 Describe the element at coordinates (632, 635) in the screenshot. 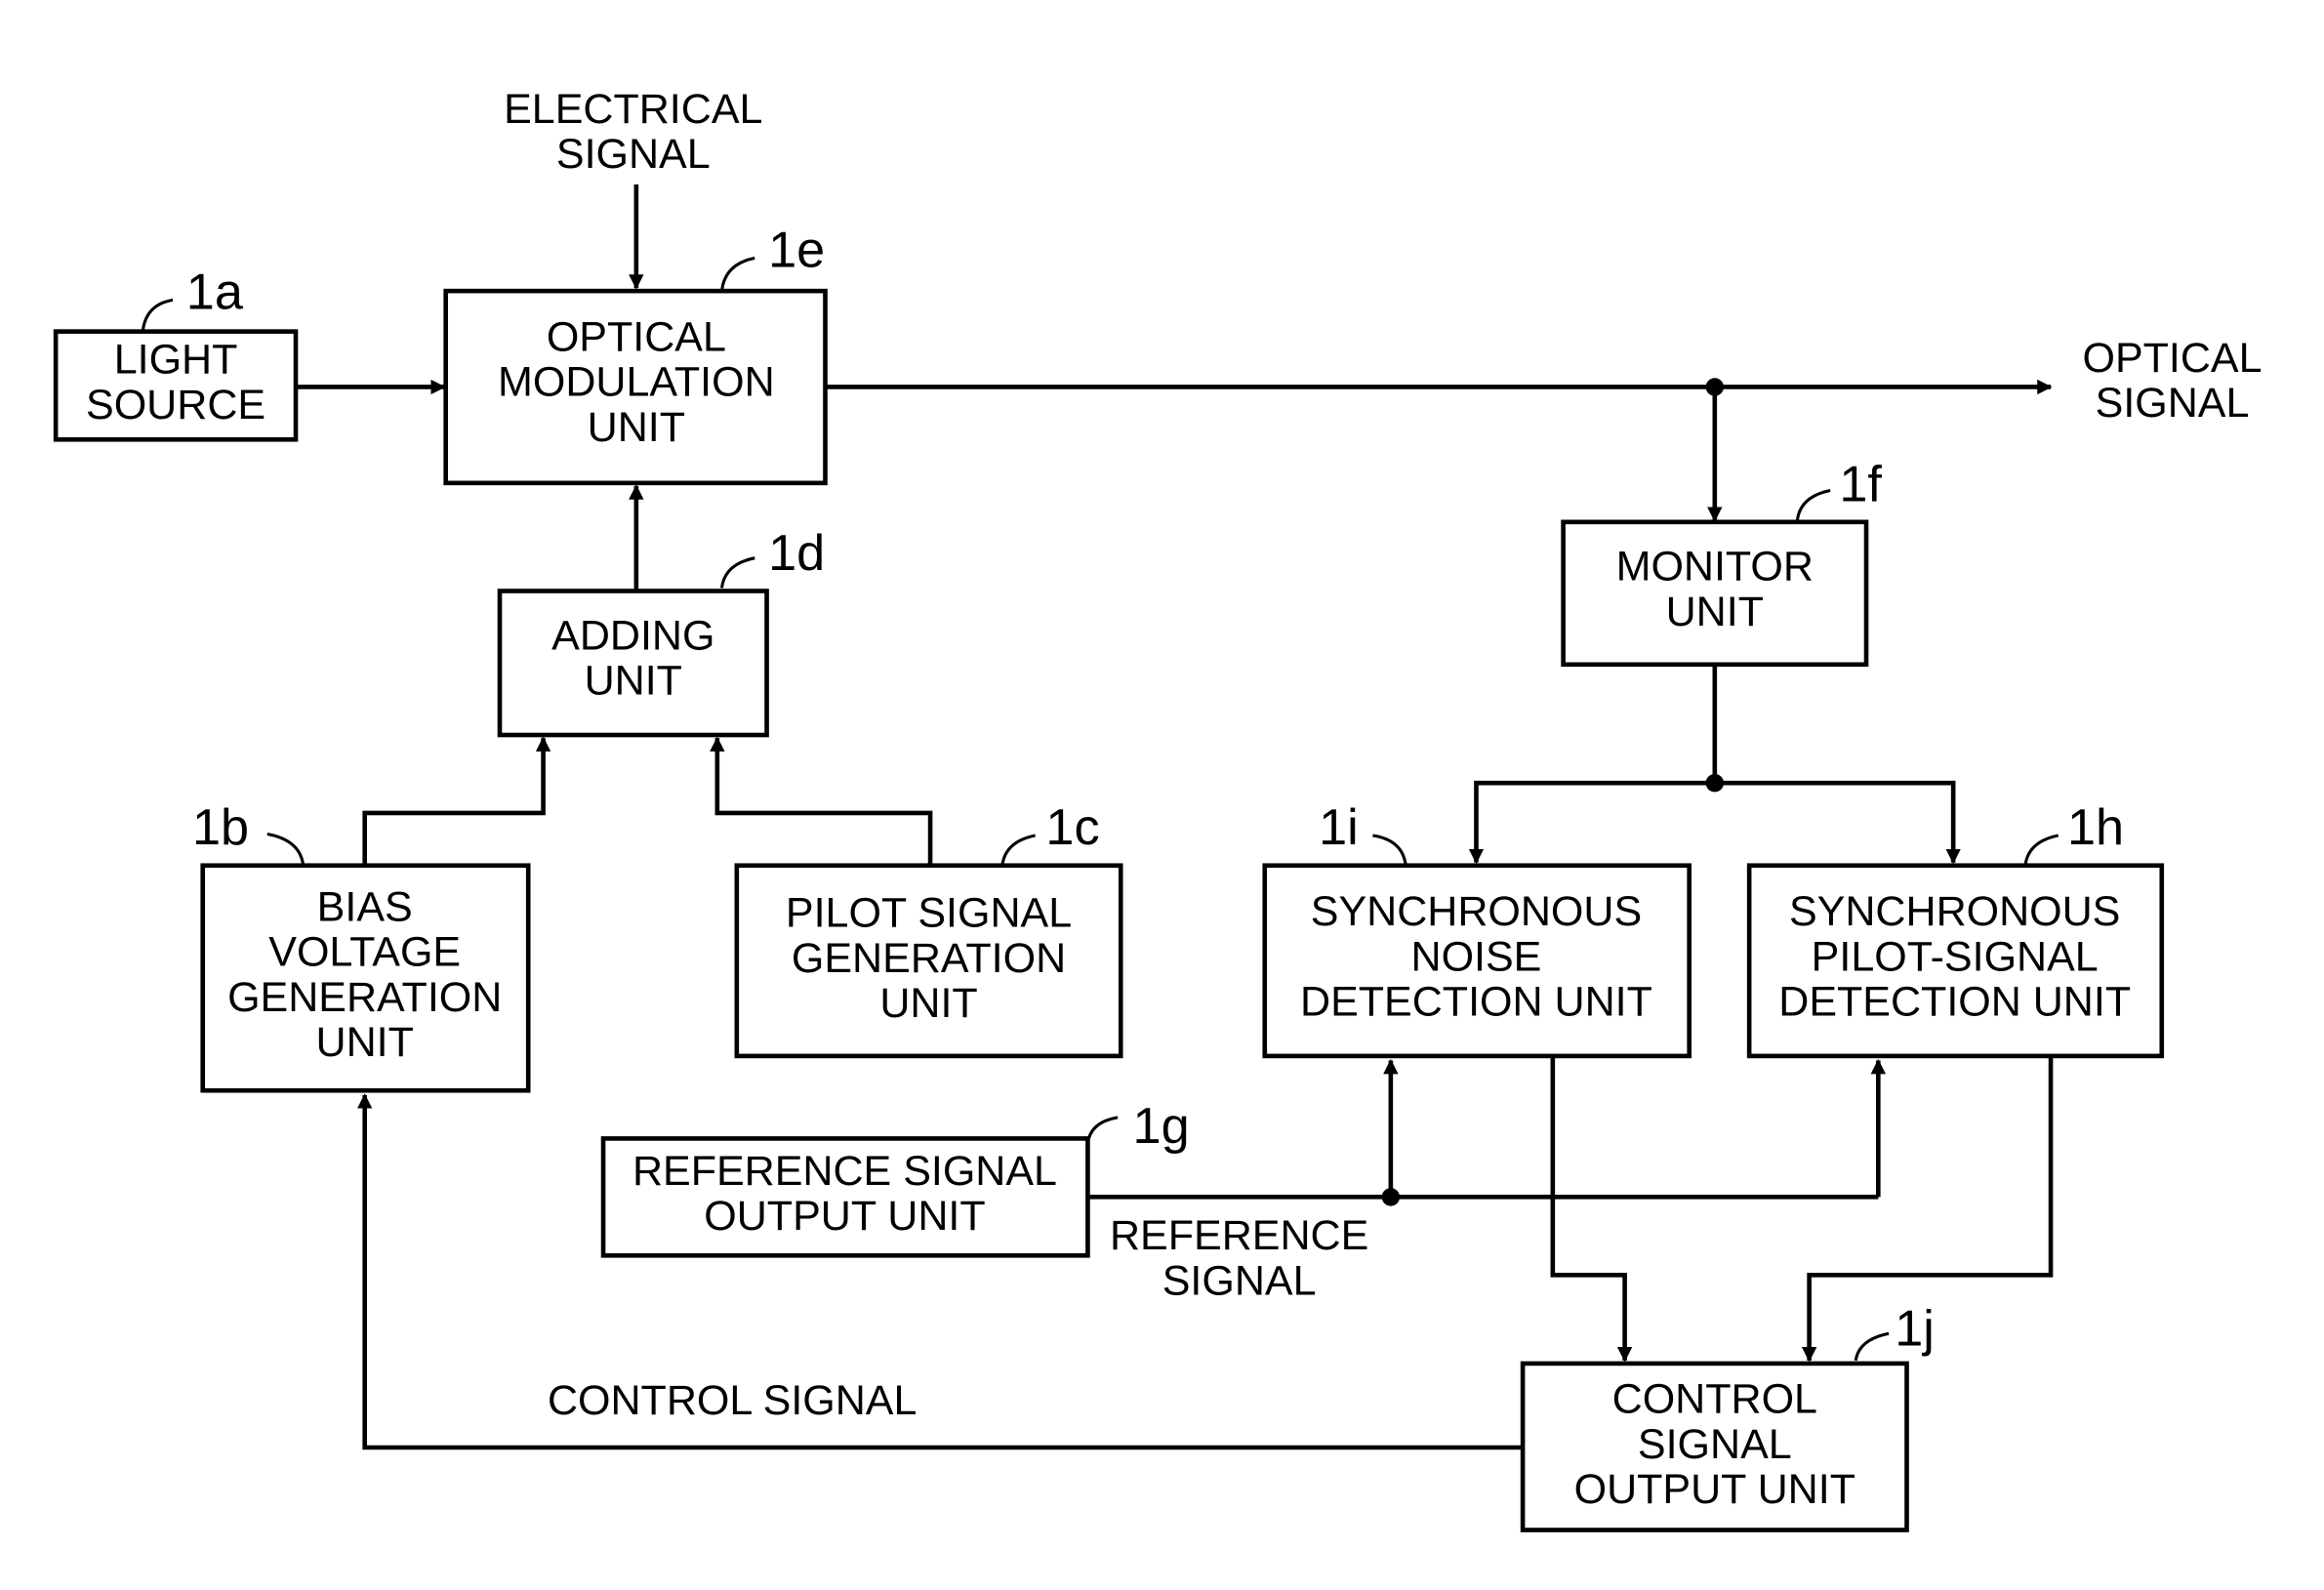

I see `block-label: ADDING` at that location.